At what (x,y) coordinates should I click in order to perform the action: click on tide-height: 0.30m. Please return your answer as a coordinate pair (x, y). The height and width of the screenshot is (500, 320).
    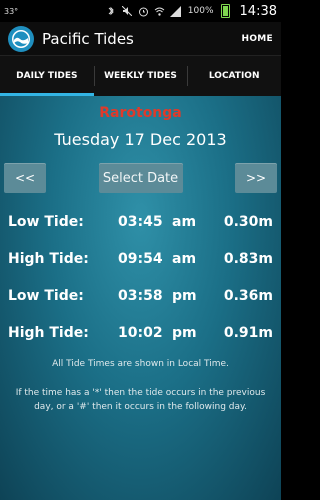
    Looking at the image, I should click on (248, 221).